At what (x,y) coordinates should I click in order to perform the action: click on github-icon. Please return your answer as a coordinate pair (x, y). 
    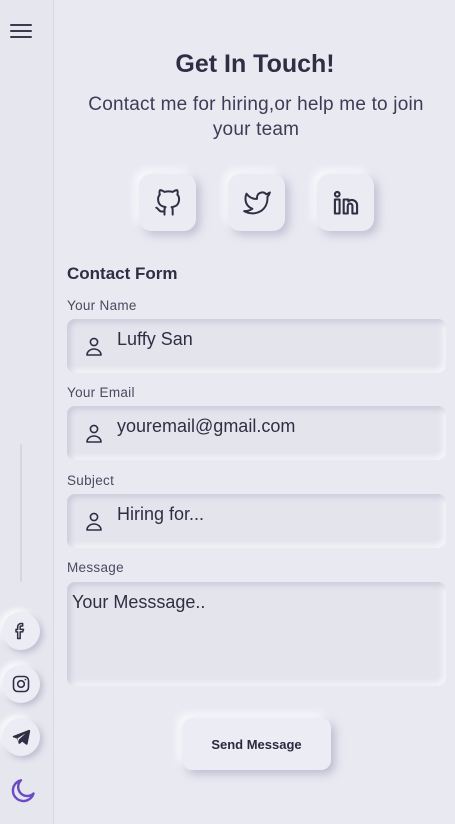
    Looking at the image, I should click on (167, 202).